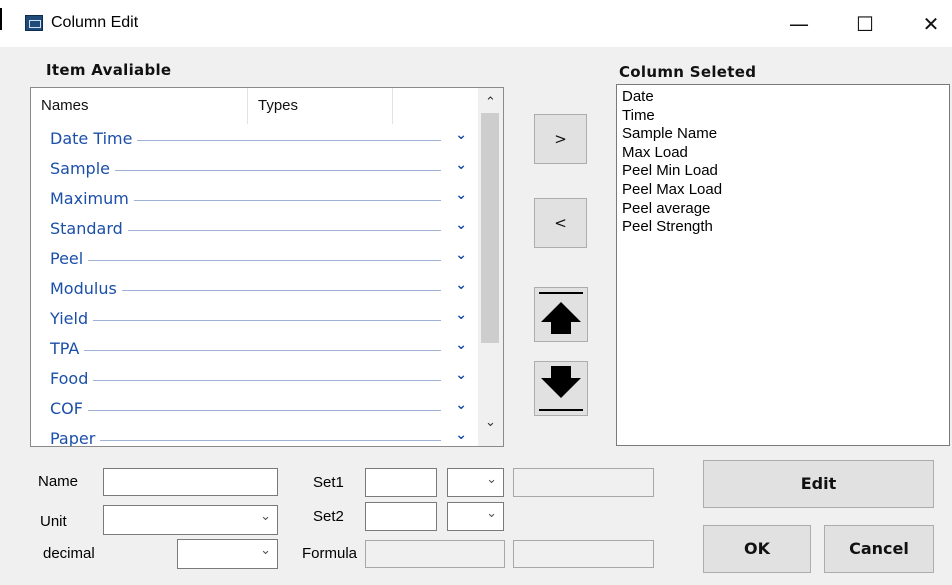  What do you see at coordinates (254, 259) in the screenshot?
I see `list-item: Peel ⌄` at bounding box center [254, 259].